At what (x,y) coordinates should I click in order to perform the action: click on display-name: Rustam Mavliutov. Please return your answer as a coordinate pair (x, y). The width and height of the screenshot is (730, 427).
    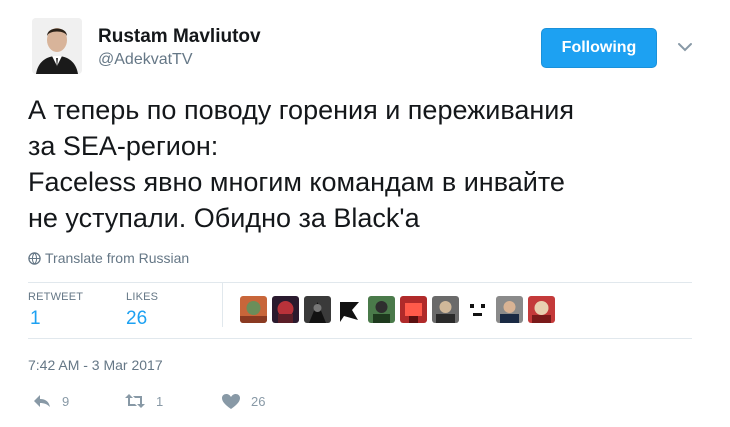
    Looking at the image, I should click on (179, 37).